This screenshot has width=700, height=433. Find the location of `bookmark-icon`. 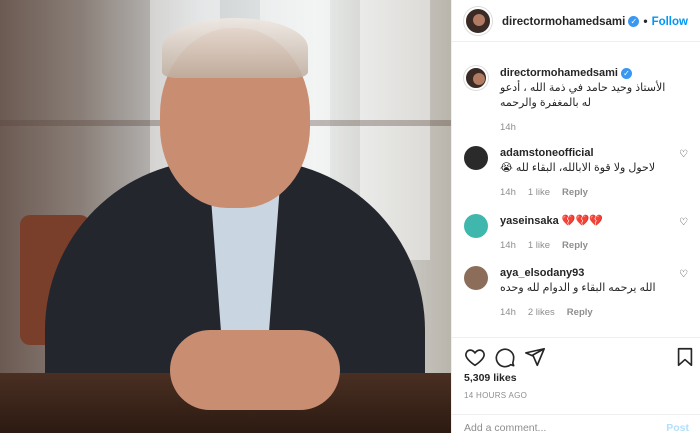

bookmark-icon is located at coordinates (685, 357).